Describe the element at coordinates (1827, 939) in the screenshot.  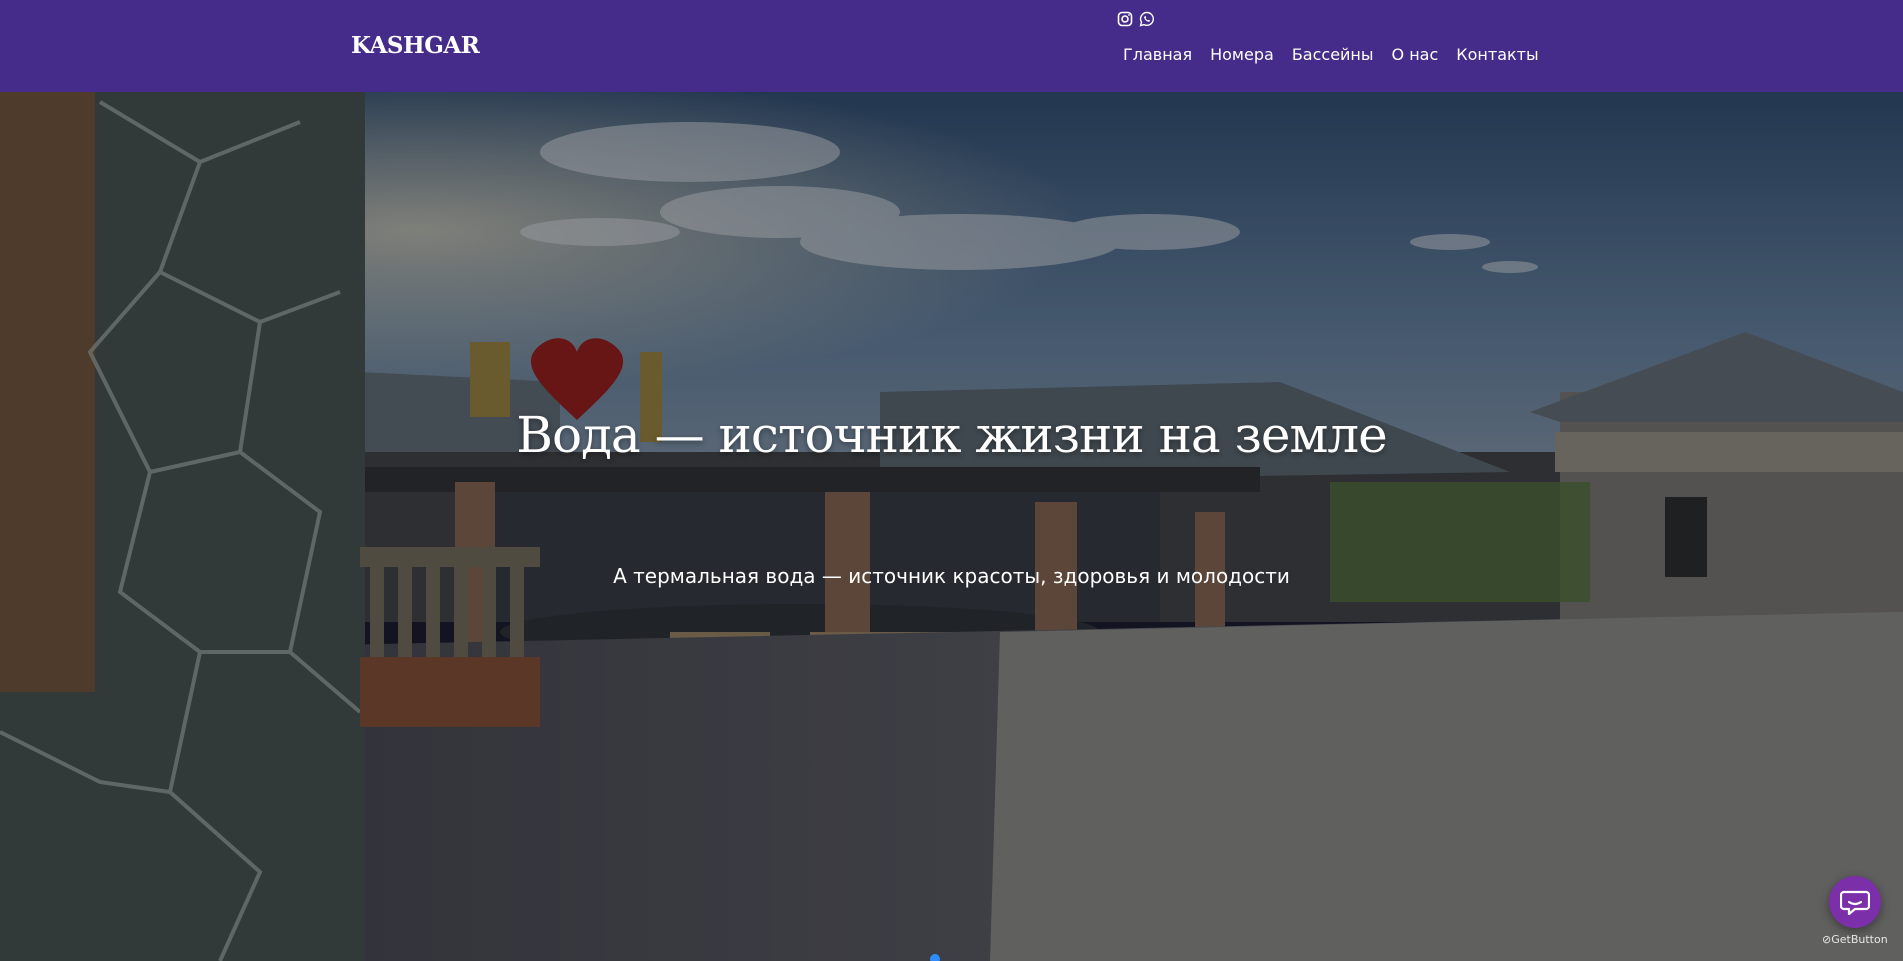
I see `getbutton-icon: ⊘` at that location.